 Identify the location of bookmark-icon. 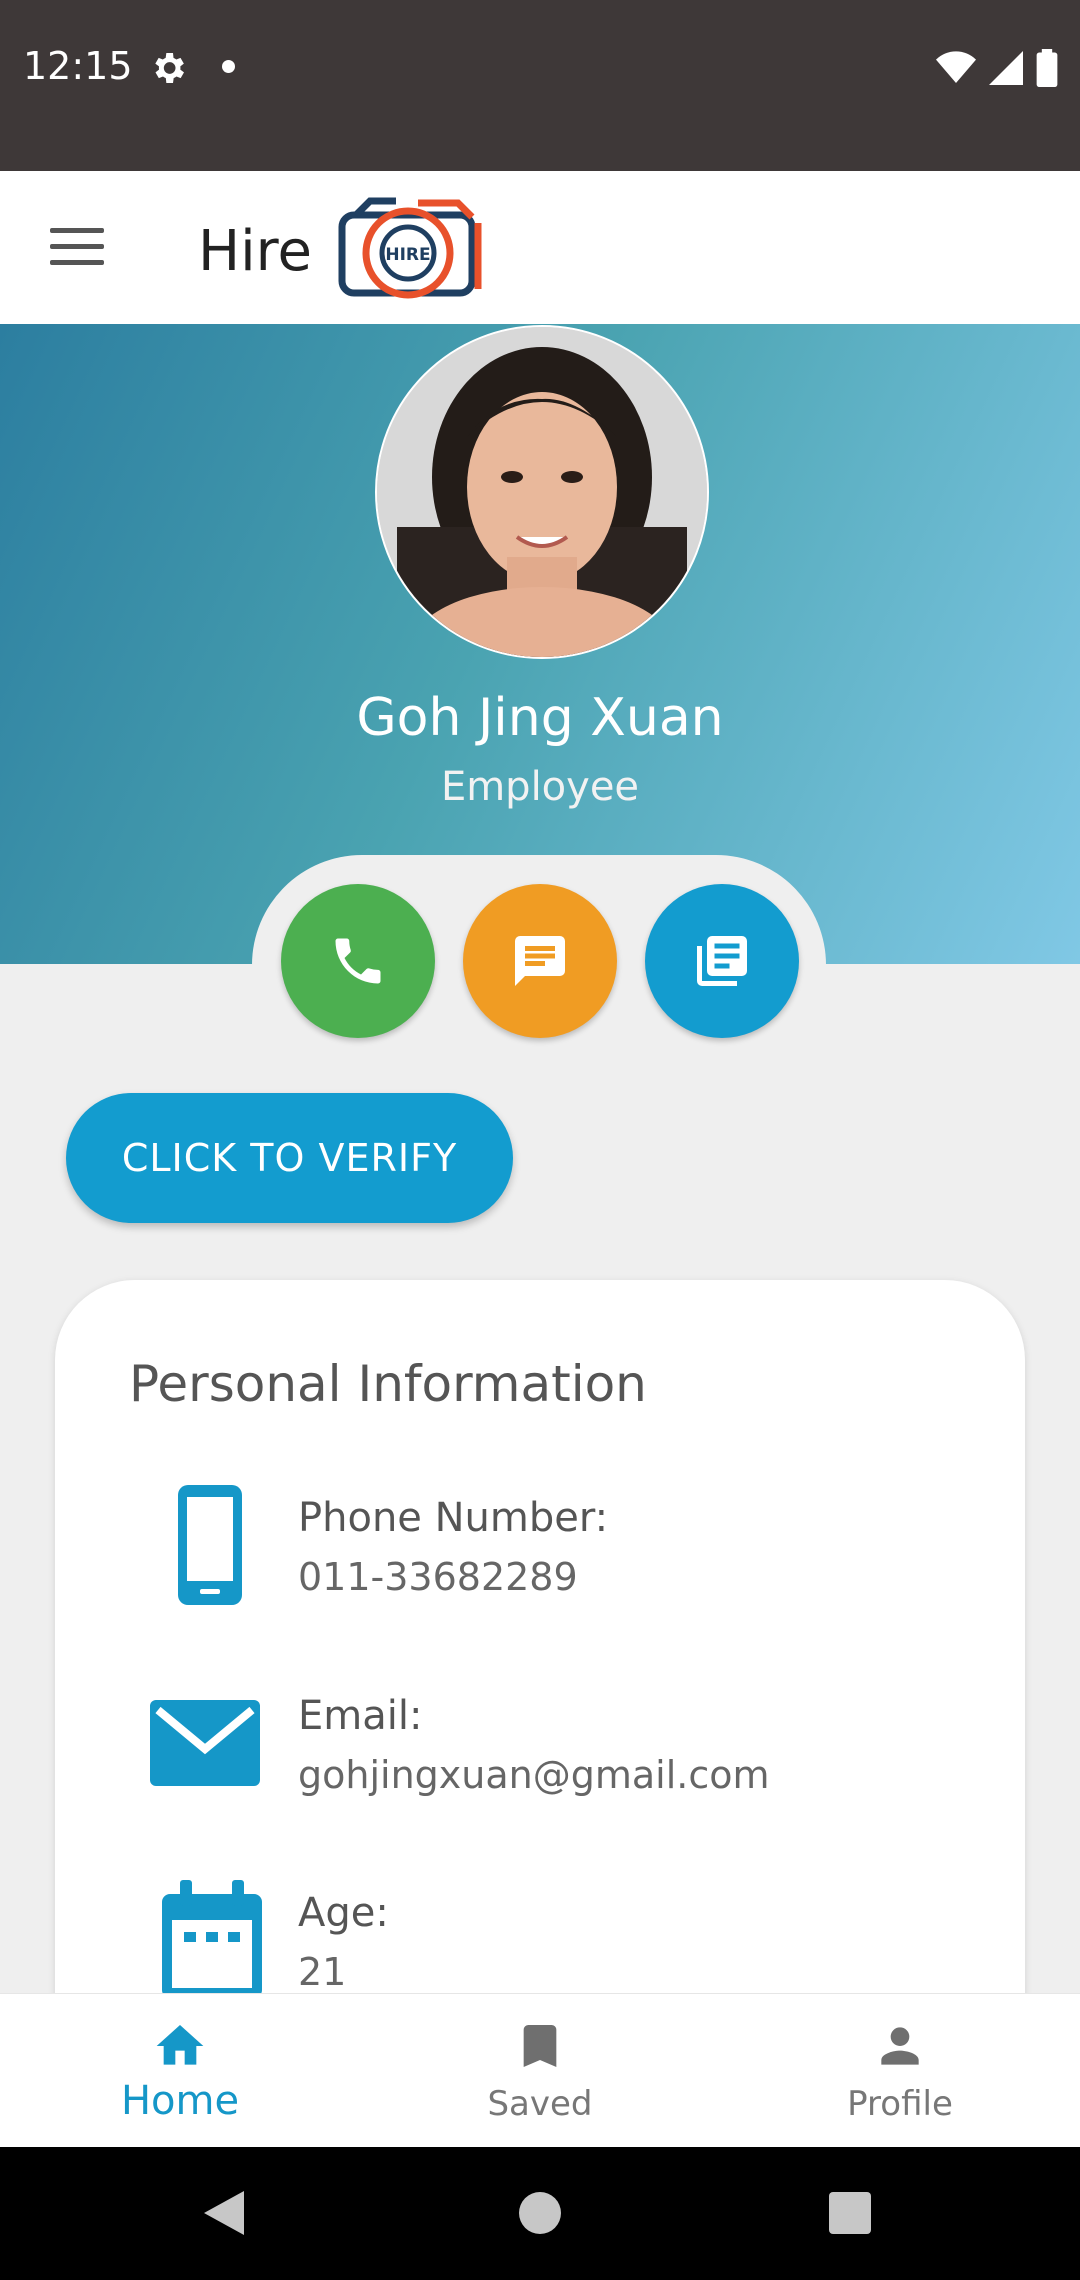
(540, 2046).